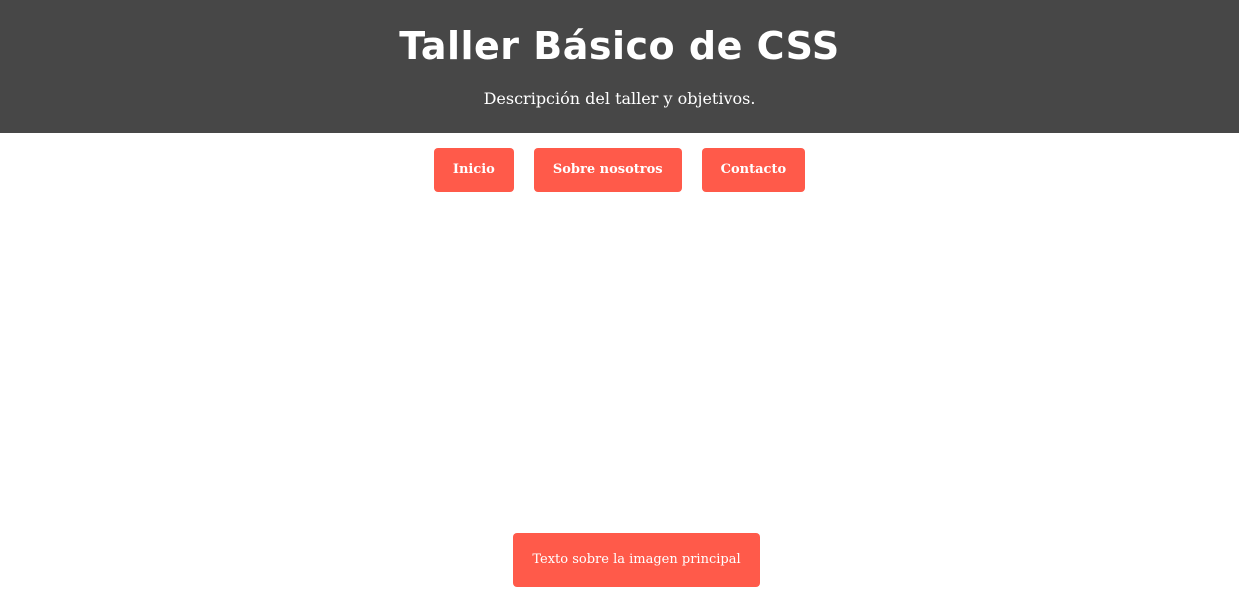 This screenshot has width=1239, height=597. Describe the element at coordinates (753, 170) in the screenshot. I see `nav-button-contacto: Contacto` at that location.